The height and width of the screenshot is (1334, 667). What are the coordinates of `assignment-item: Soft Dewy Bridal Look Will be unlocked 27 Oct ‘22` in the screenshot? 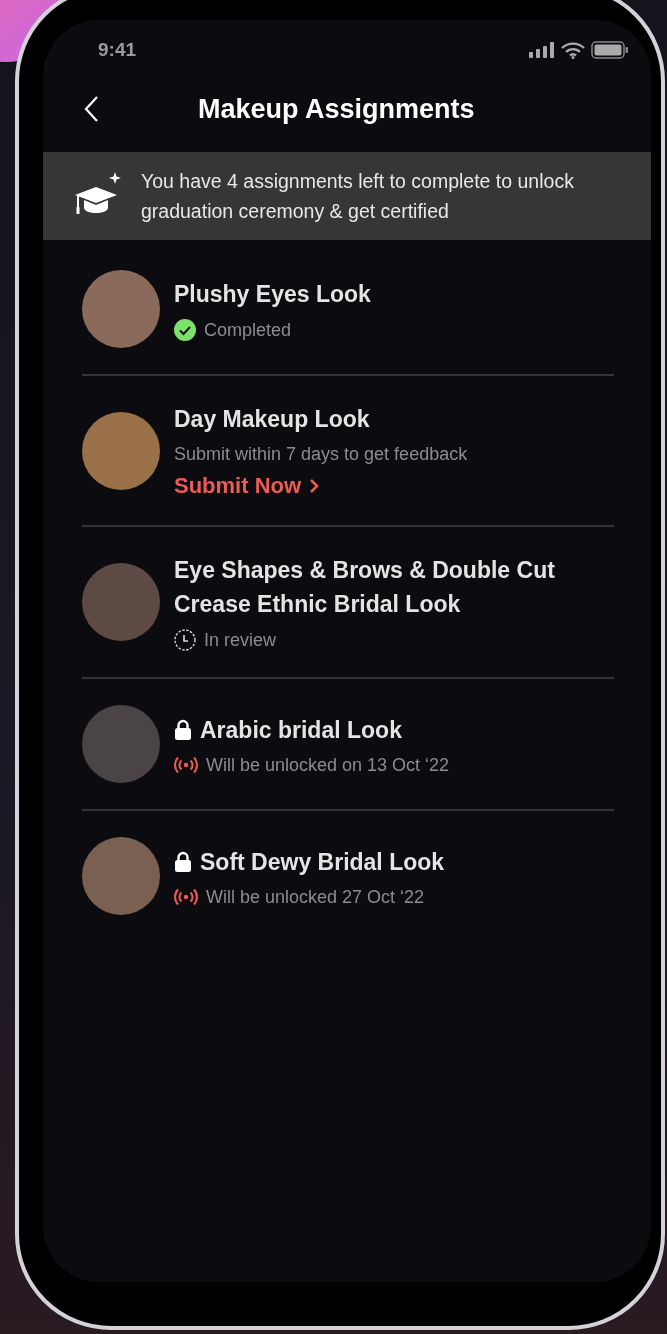 It's located at (348, 875).